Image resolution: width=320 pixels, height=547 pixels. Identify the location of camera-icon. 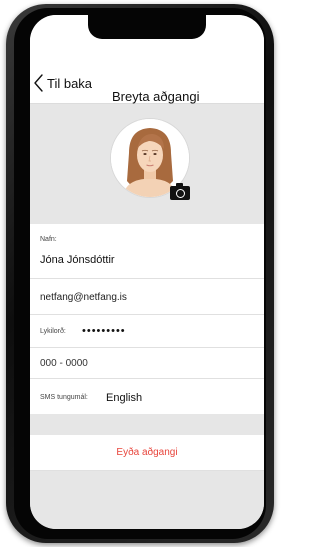
(180, 191).